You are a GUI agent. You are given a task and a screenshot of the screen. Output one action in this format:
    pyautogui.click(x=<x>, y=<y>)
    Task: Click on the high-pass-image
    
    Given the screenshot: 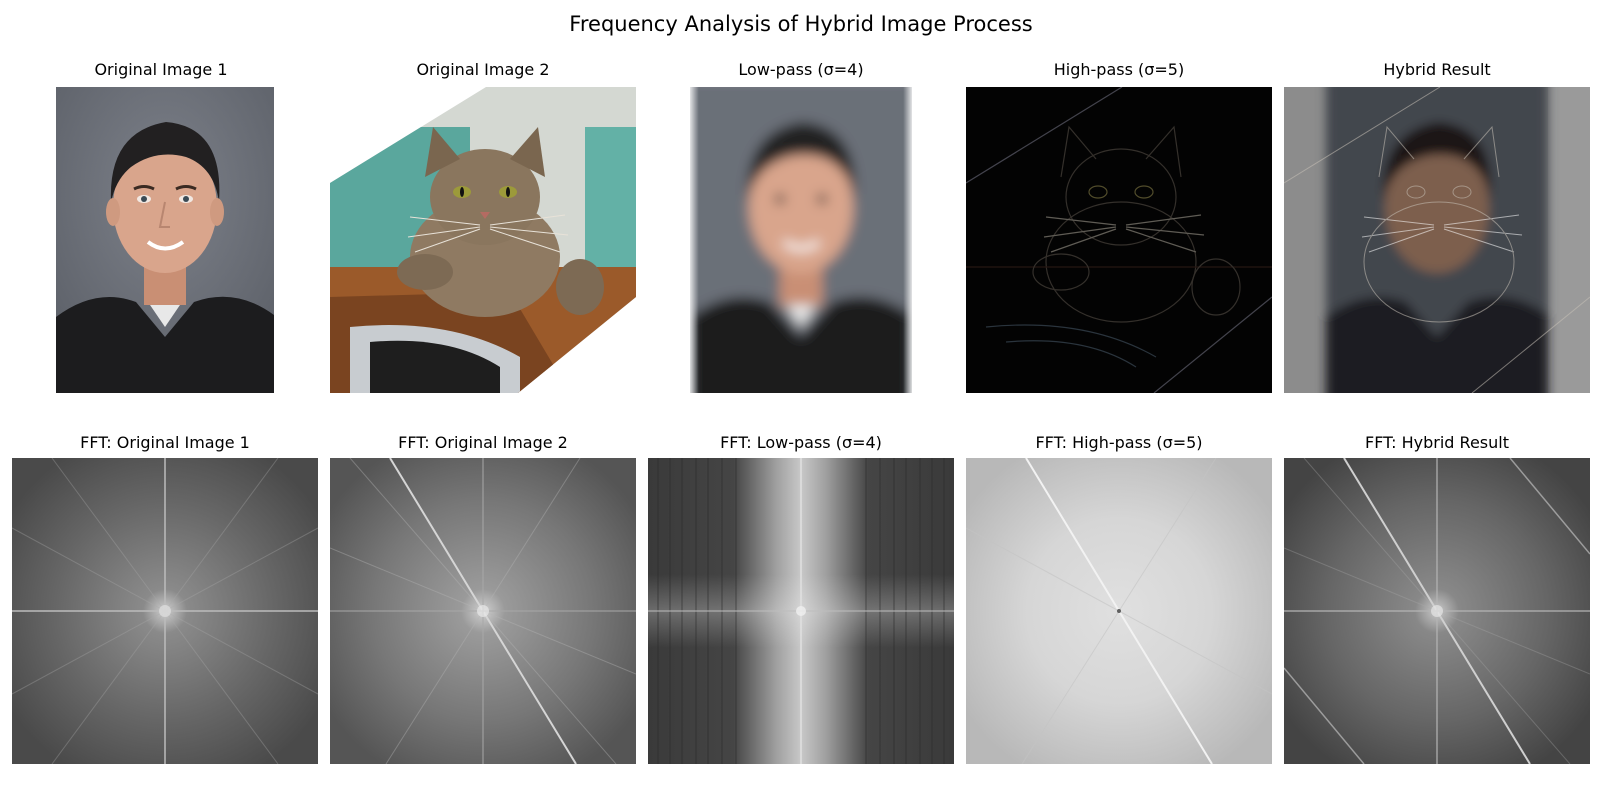 What is the action you would take?
    pyautogui.click(x=1119, y=240)
    